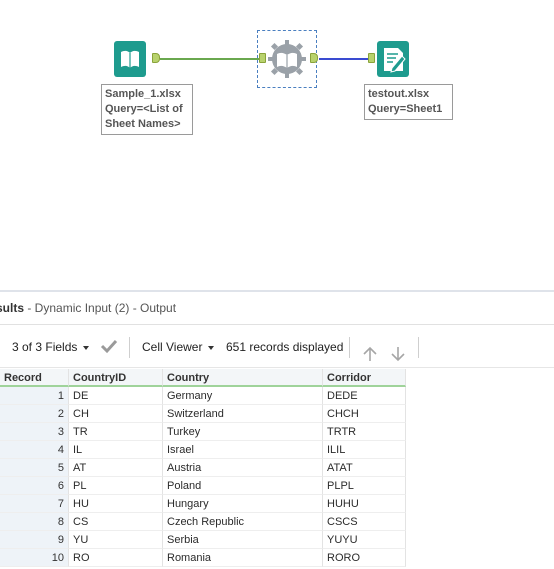 The height and width of the screenshot is (569, 554). I want to click on corridor-cell: RORO, so click(364, 558).